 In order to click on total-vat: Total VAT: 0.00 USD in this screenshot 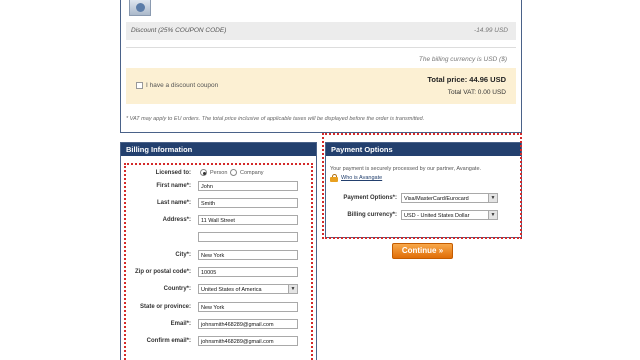, I will do `click(476, 92)`.